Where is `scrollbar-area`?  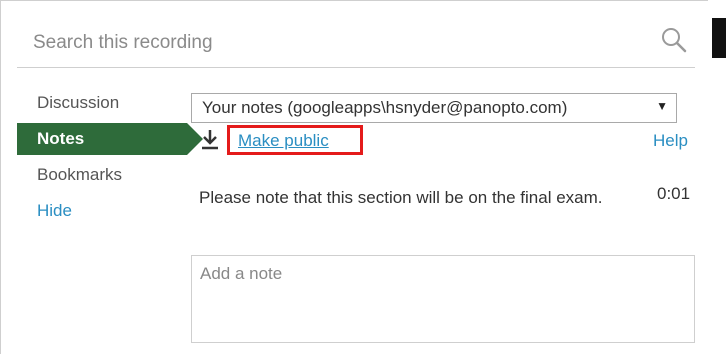
scrollbar-area is located at coordinates (717, 177).